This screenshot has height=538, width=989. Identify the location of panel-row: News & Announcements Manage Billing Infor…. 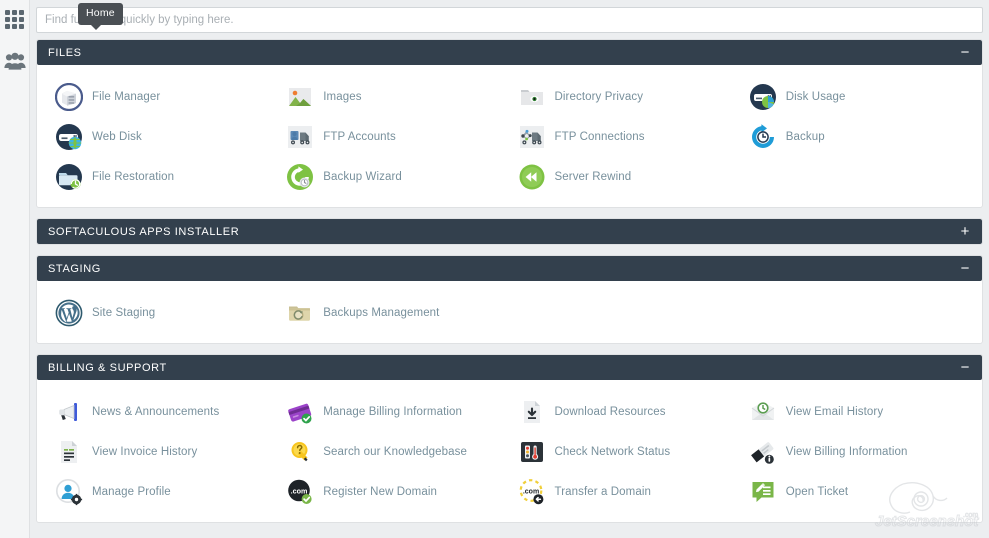
(509, 412).